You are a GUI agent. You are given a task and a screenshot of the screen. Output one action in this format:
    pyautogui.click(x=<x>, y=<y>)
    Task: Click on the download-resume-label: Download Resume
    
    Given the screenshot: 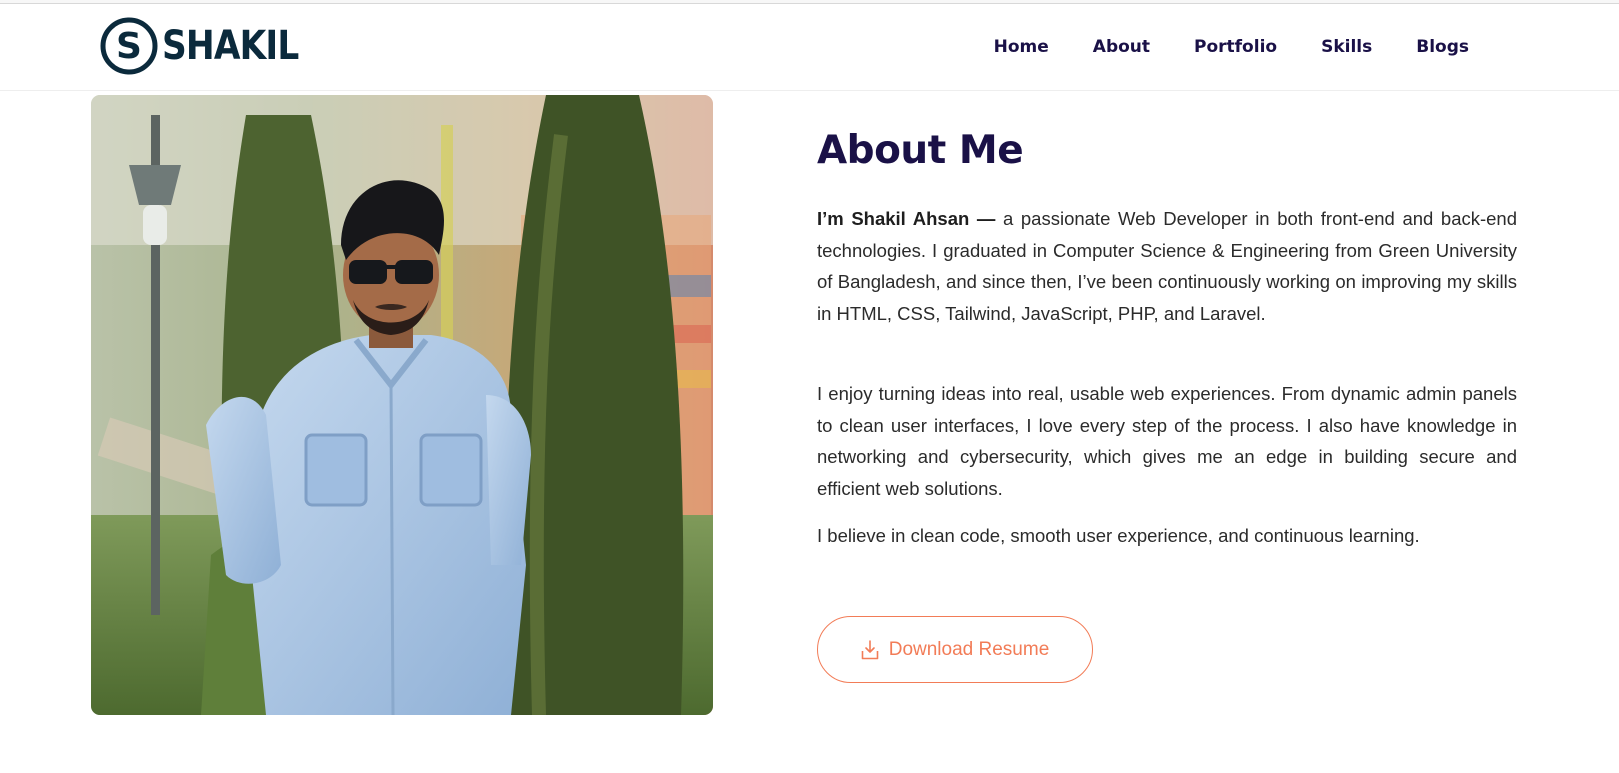 What is the action you would take?
    pyautogui.click(x=969, y=649)
    